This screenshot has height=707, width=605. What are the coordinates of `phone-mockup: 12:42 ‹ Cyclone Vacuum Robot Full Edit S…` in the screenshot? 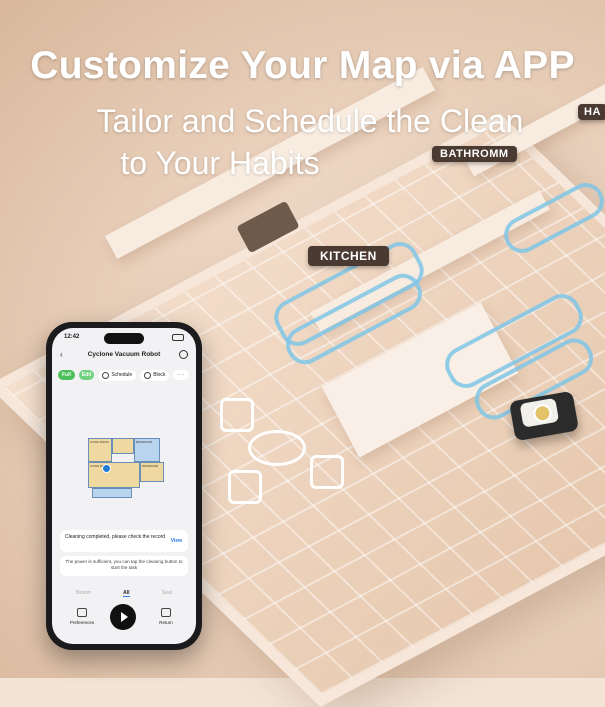 It's located at (124, 486).